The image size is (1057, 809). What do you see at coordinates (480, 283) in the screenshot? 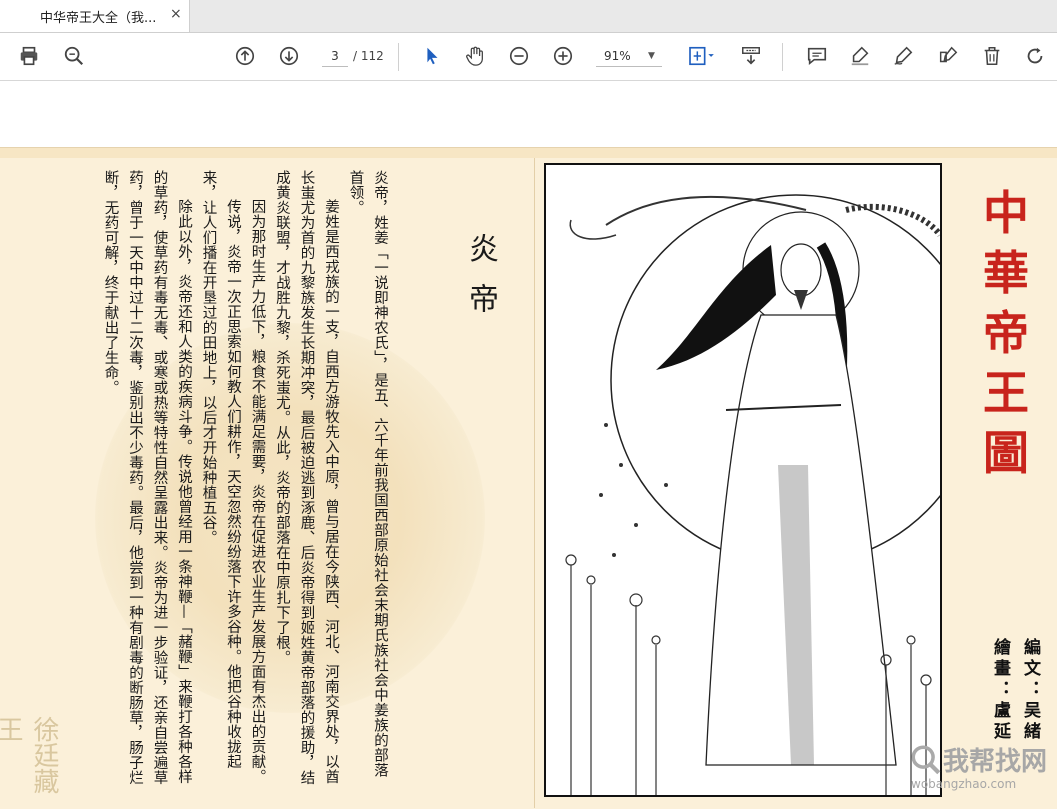
I see `page-heading: 炎帝` at bounding box center [480, 283].